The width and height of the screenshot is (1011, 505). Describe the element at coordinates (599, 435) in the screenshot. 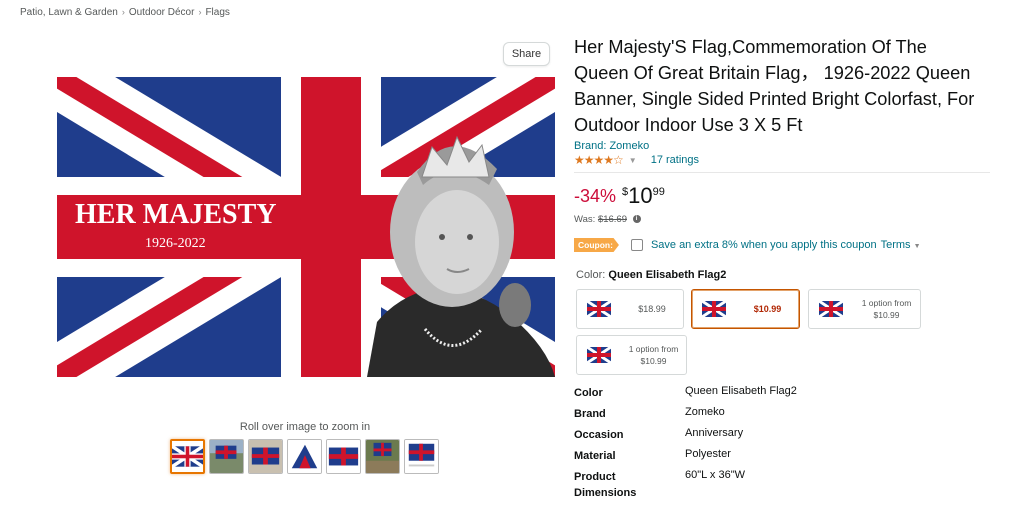

I see `spec-key: Occasion` at that location.